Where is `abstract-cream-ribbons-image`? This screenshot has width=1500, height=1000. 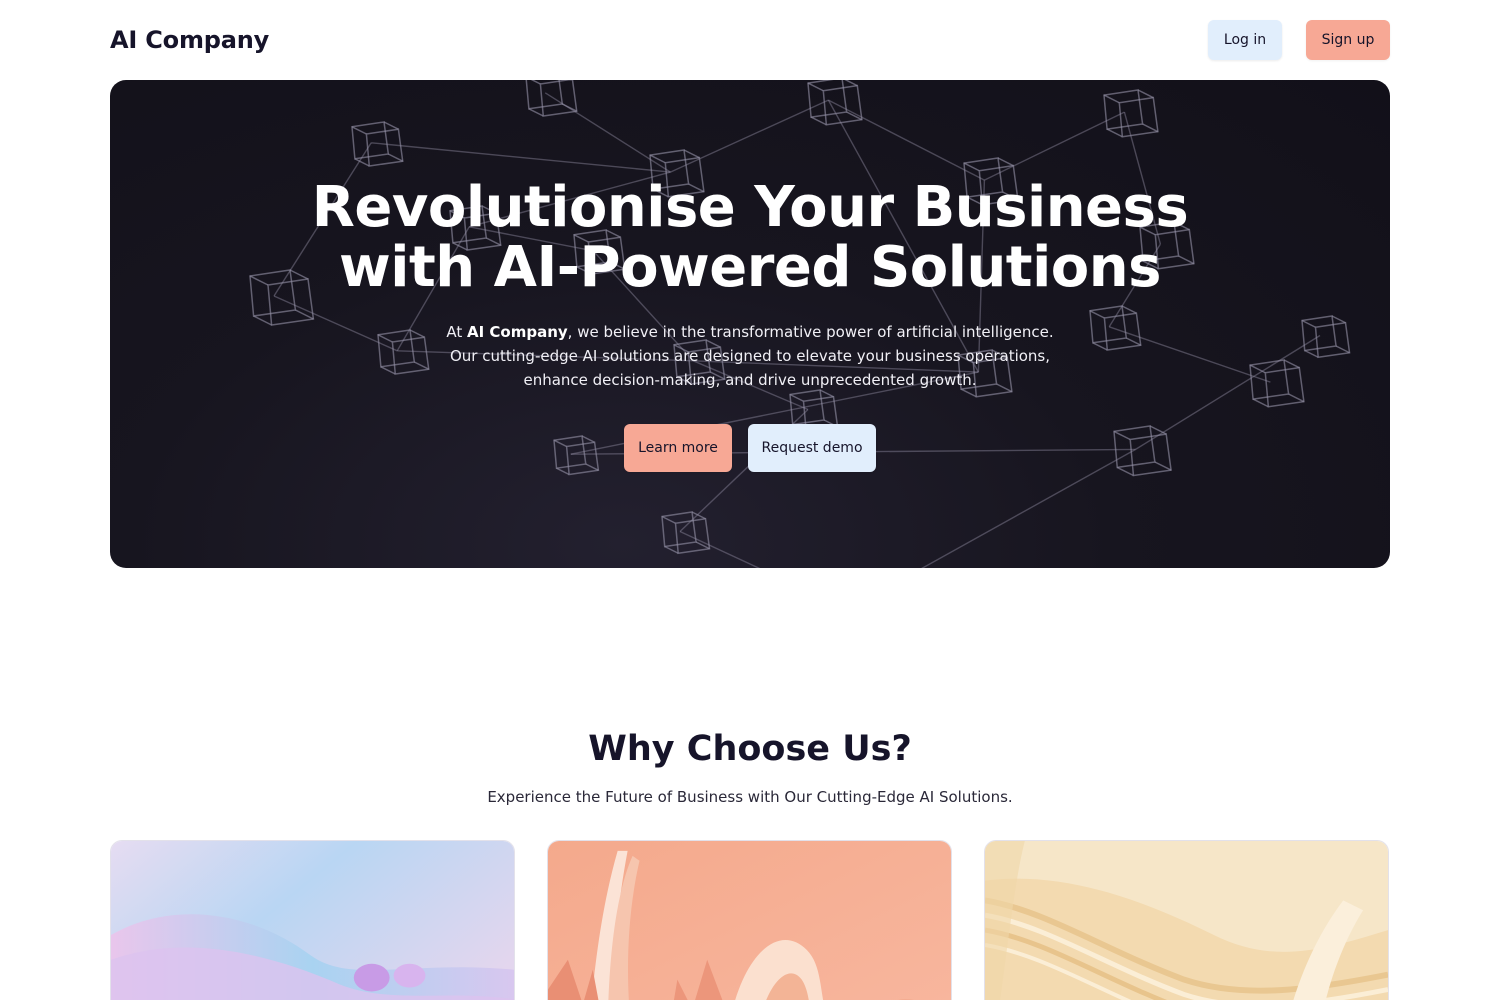
abstract-cream-ribbons-image is located at coordinates (1186, 920).